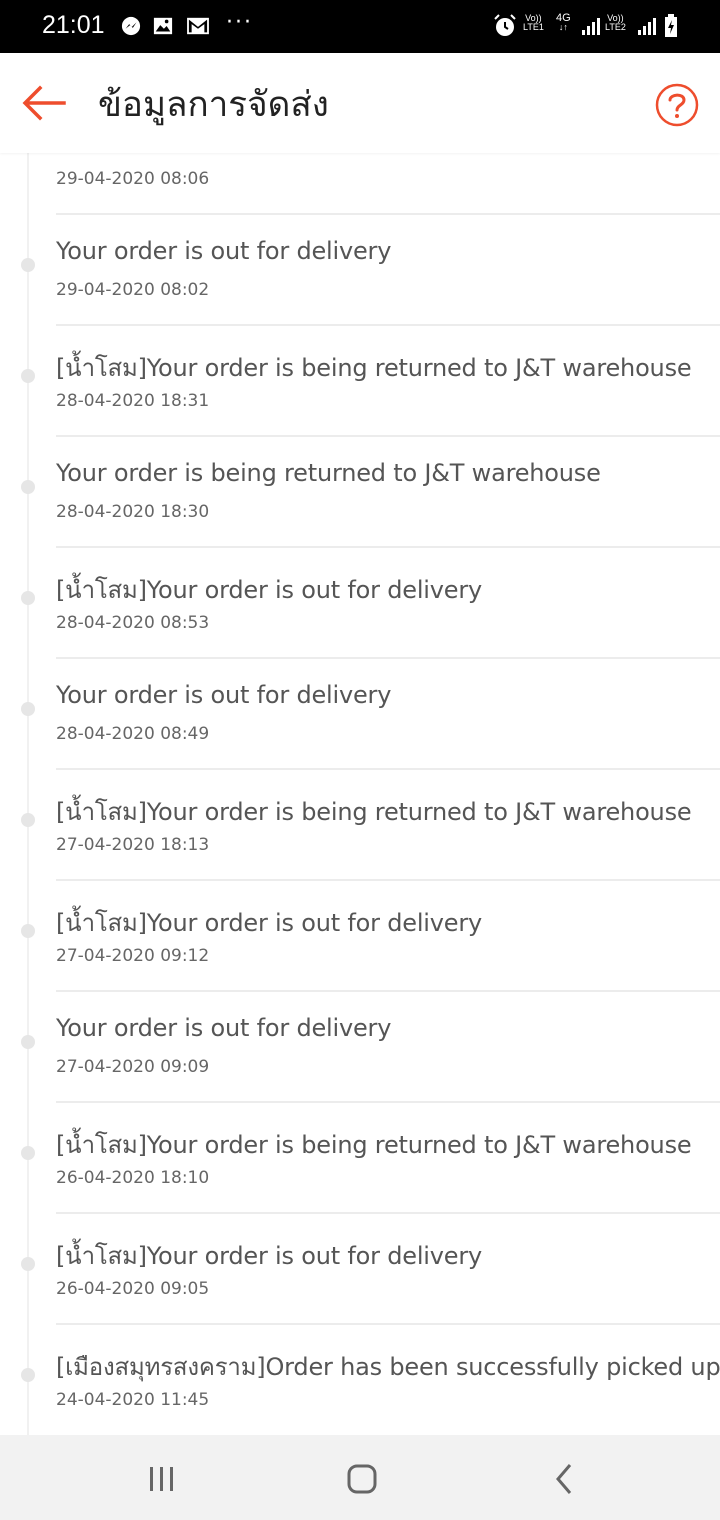  Describe the element at coordinates (671, 25) in the screenshot. I see `battery-icon` at that location.